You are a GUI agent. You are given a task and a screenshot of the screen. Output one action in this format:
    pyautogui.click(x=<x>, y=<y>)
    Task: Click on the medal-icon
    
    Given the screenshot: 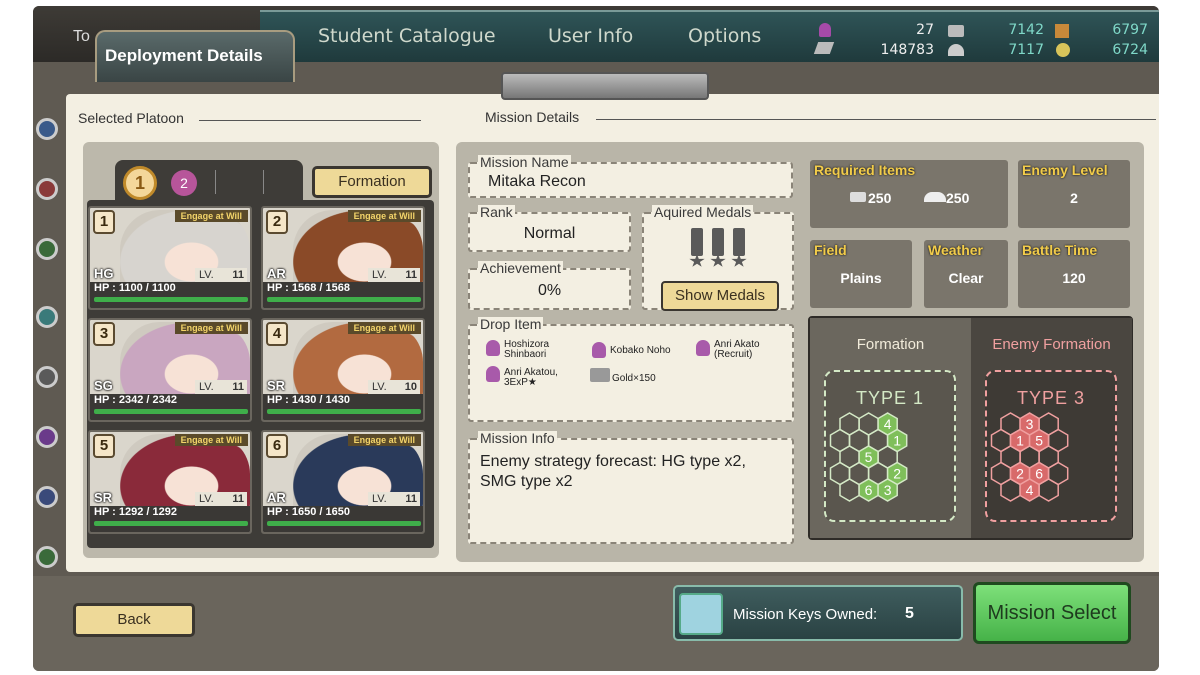 What is the action you would take?
    pyautogui.click(x=697, y=242)
    